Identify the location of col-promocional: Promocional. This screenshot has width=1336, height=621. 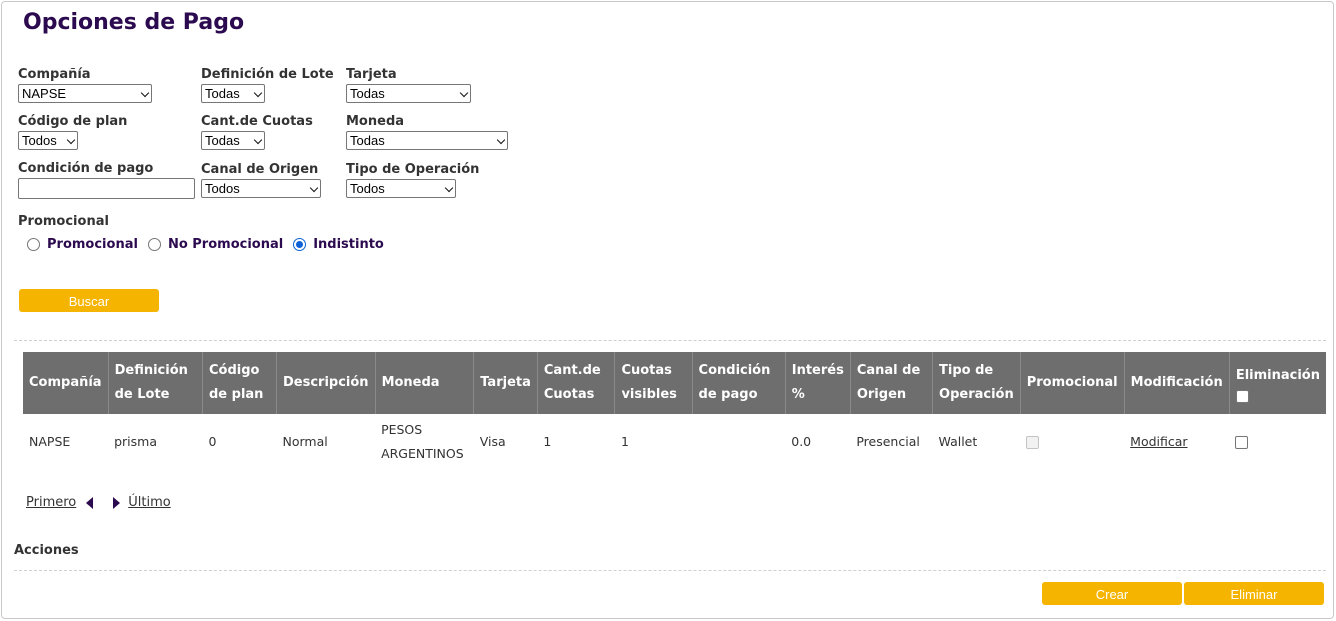
(1072, 383).